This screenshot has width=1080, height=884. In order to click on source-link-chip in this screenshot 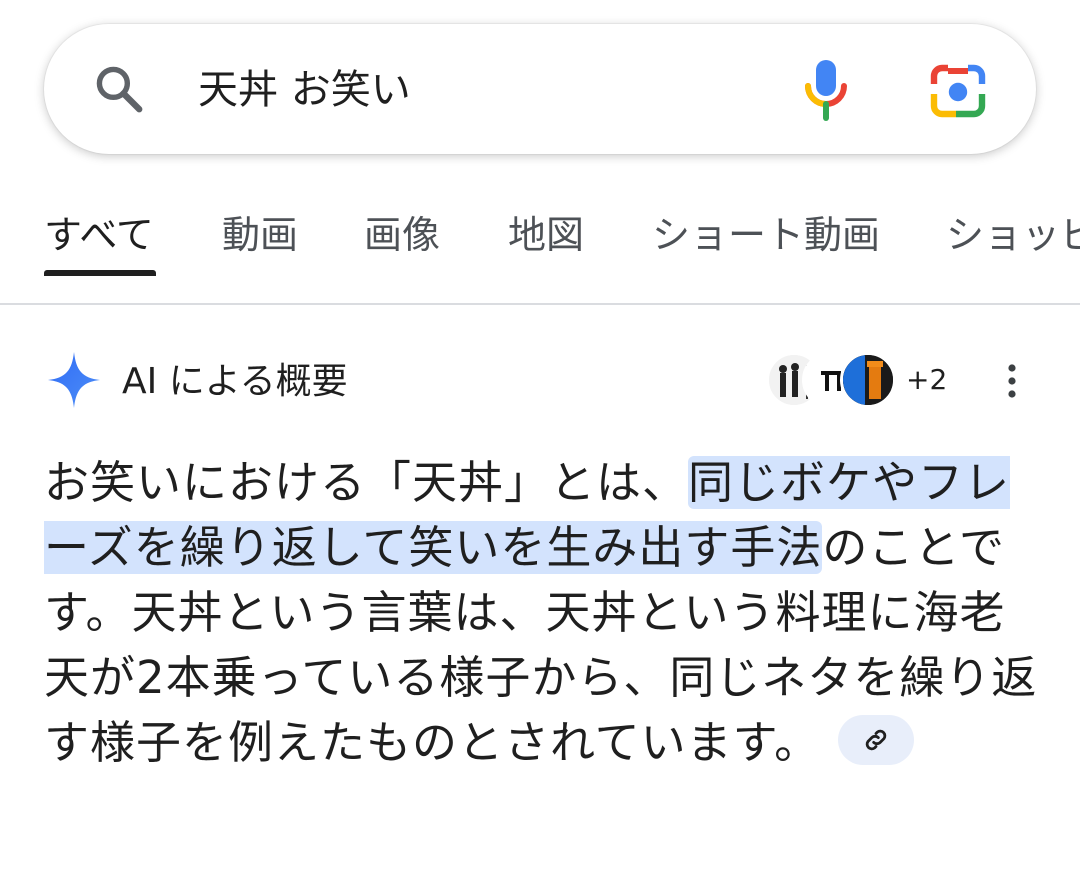, I will do `click(876, 740)`.